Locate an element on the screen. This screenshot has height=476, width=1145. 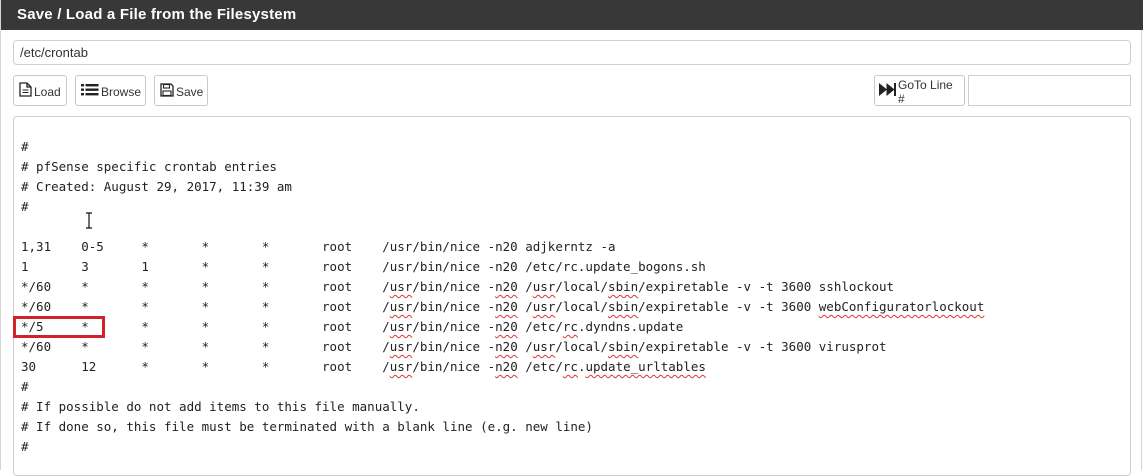
code-line: # Created: August 29, 2017, 11:39 am is located at coordinates (156, 186).